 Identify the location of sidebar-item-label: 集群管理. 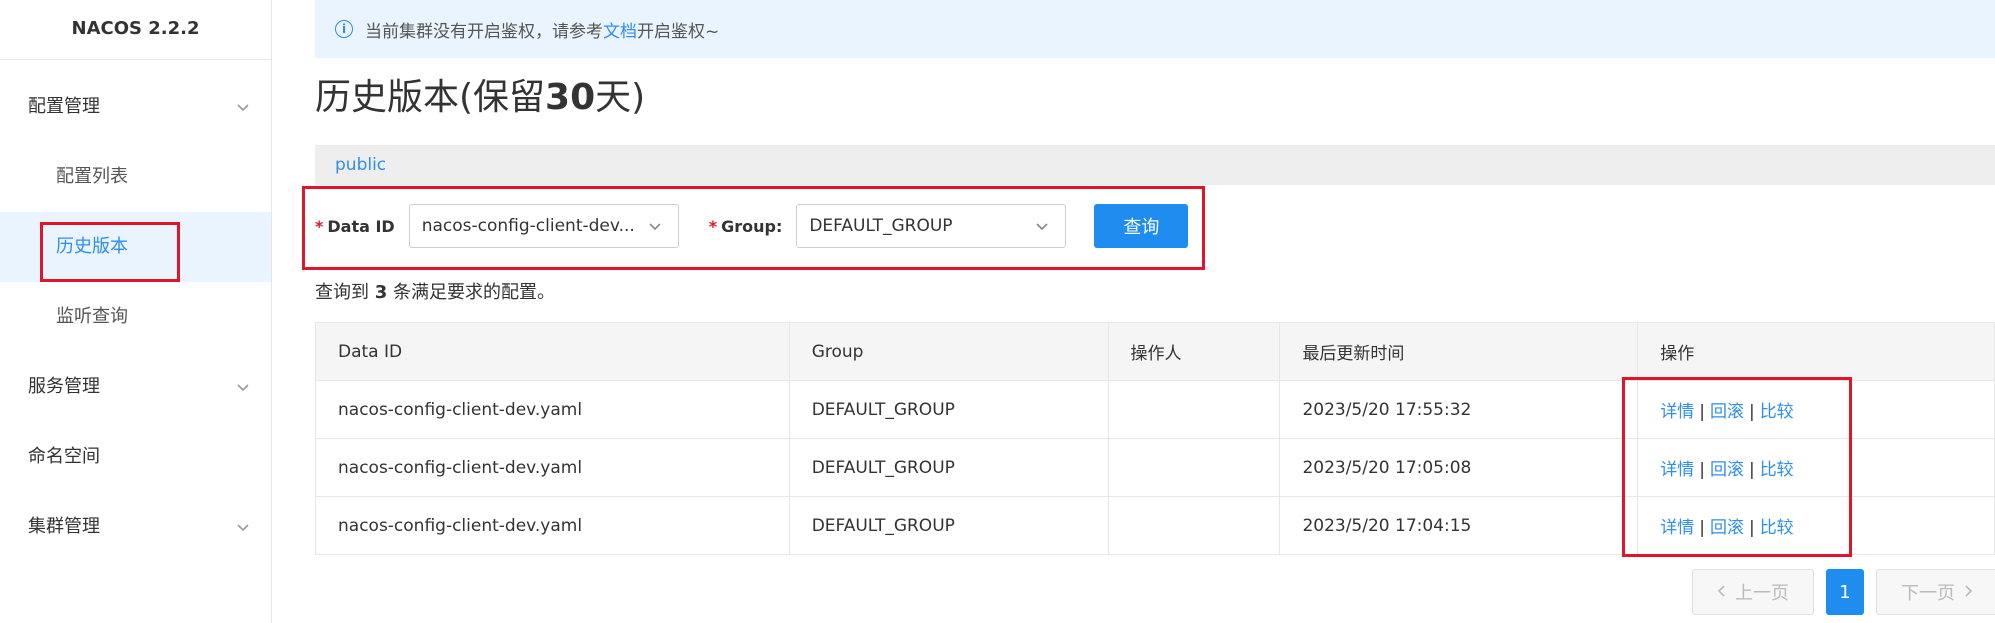
(64, 526).